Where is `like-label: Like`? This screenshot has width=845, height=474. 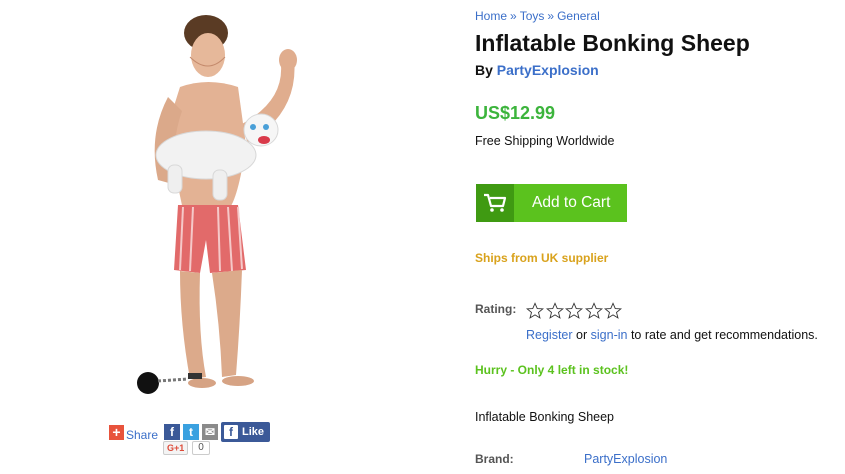
like-label: Like is located at coordinates (253, 432).